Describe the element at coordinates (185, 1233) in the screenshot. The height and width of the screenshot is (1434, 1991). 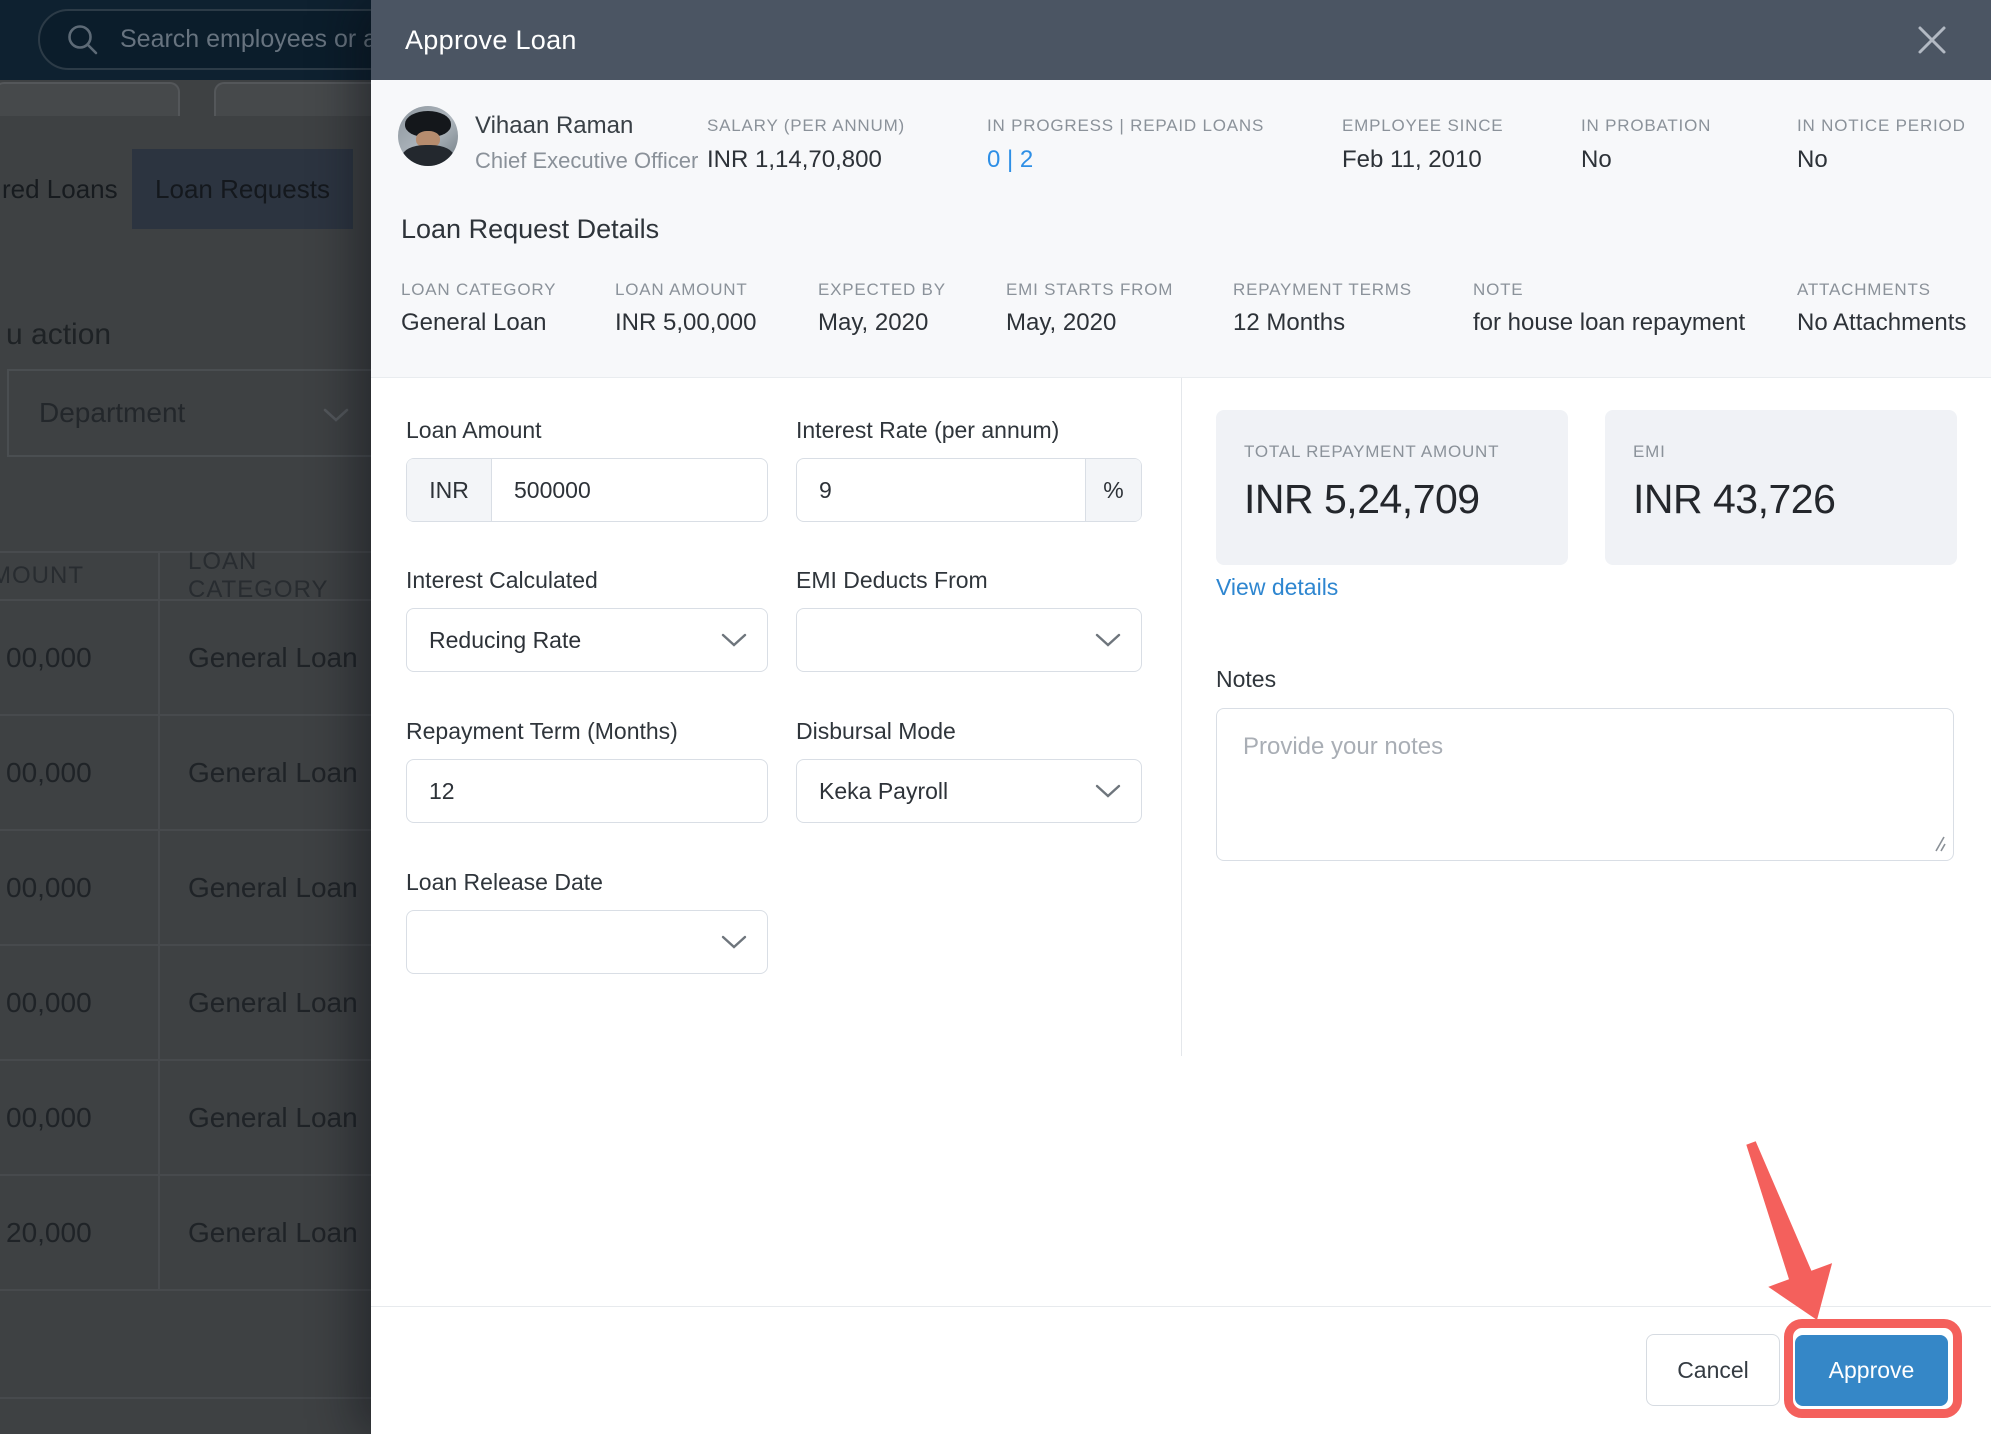
I see `table-row: 20,000 General Loan` at that location.